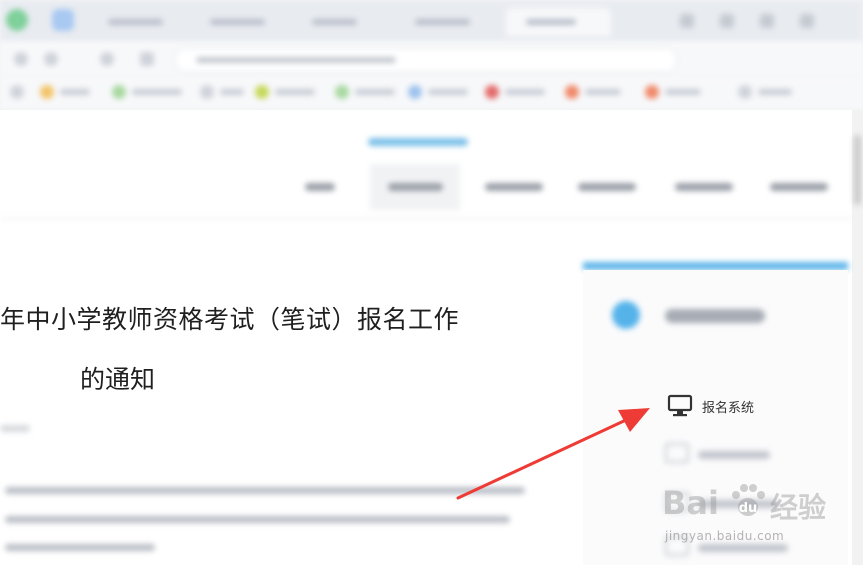 Image resolution: width=863 pixels, height=565 pixels. I want to click on watermark-url: jingyan.baidu.com, so click(725, 536).